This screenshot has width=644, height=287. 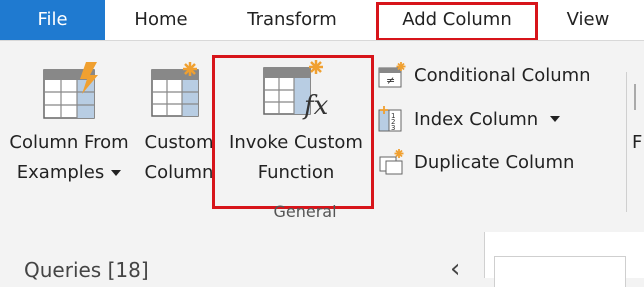 What do you see at coordinates (71, 94) in the screenshot?
I see `column-from-examples-icon` at bounding box center [71, 94].